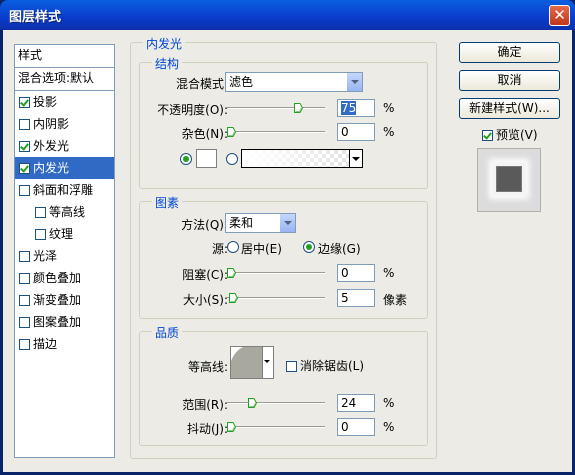 This screenshot has width=575, height=475. I want to click on contour-picker, so click(252, 362).